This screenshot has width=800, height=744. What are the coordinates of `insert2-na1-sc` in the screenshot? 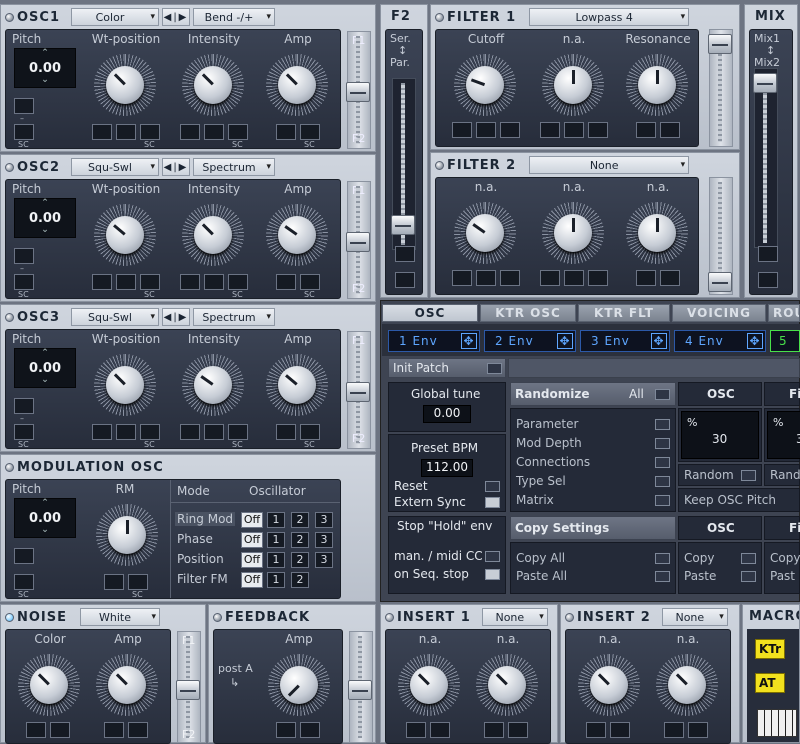 It's located at (620, 730).